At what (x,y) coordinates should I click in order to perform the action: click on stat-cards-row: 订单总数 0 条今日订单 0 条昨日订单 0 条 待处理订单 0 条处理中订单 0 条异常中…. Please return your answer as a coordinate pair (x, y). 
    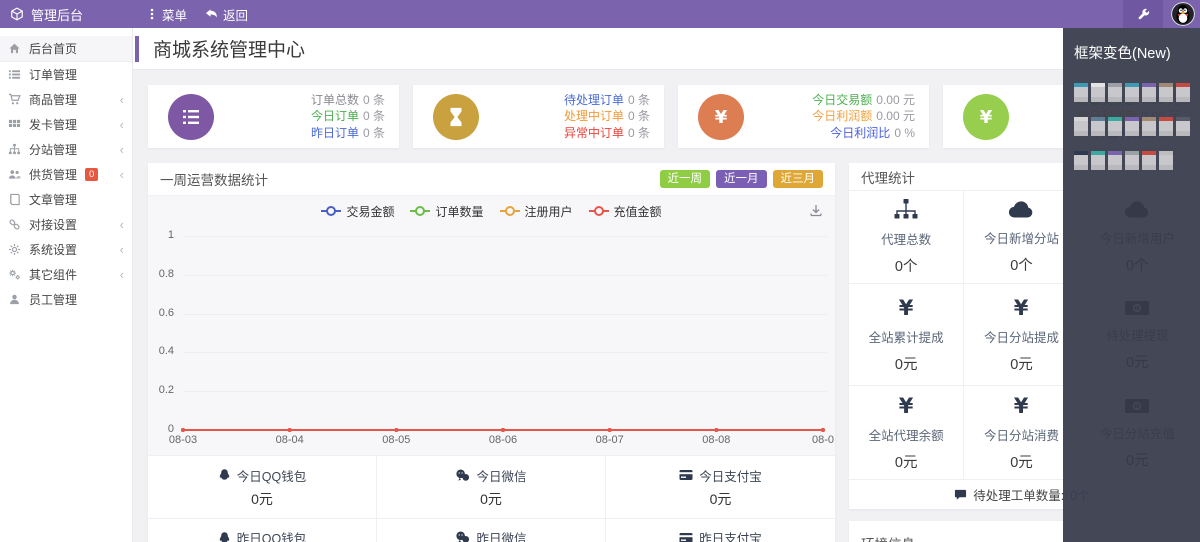
    Looking at the image, I should click on (671, 116).